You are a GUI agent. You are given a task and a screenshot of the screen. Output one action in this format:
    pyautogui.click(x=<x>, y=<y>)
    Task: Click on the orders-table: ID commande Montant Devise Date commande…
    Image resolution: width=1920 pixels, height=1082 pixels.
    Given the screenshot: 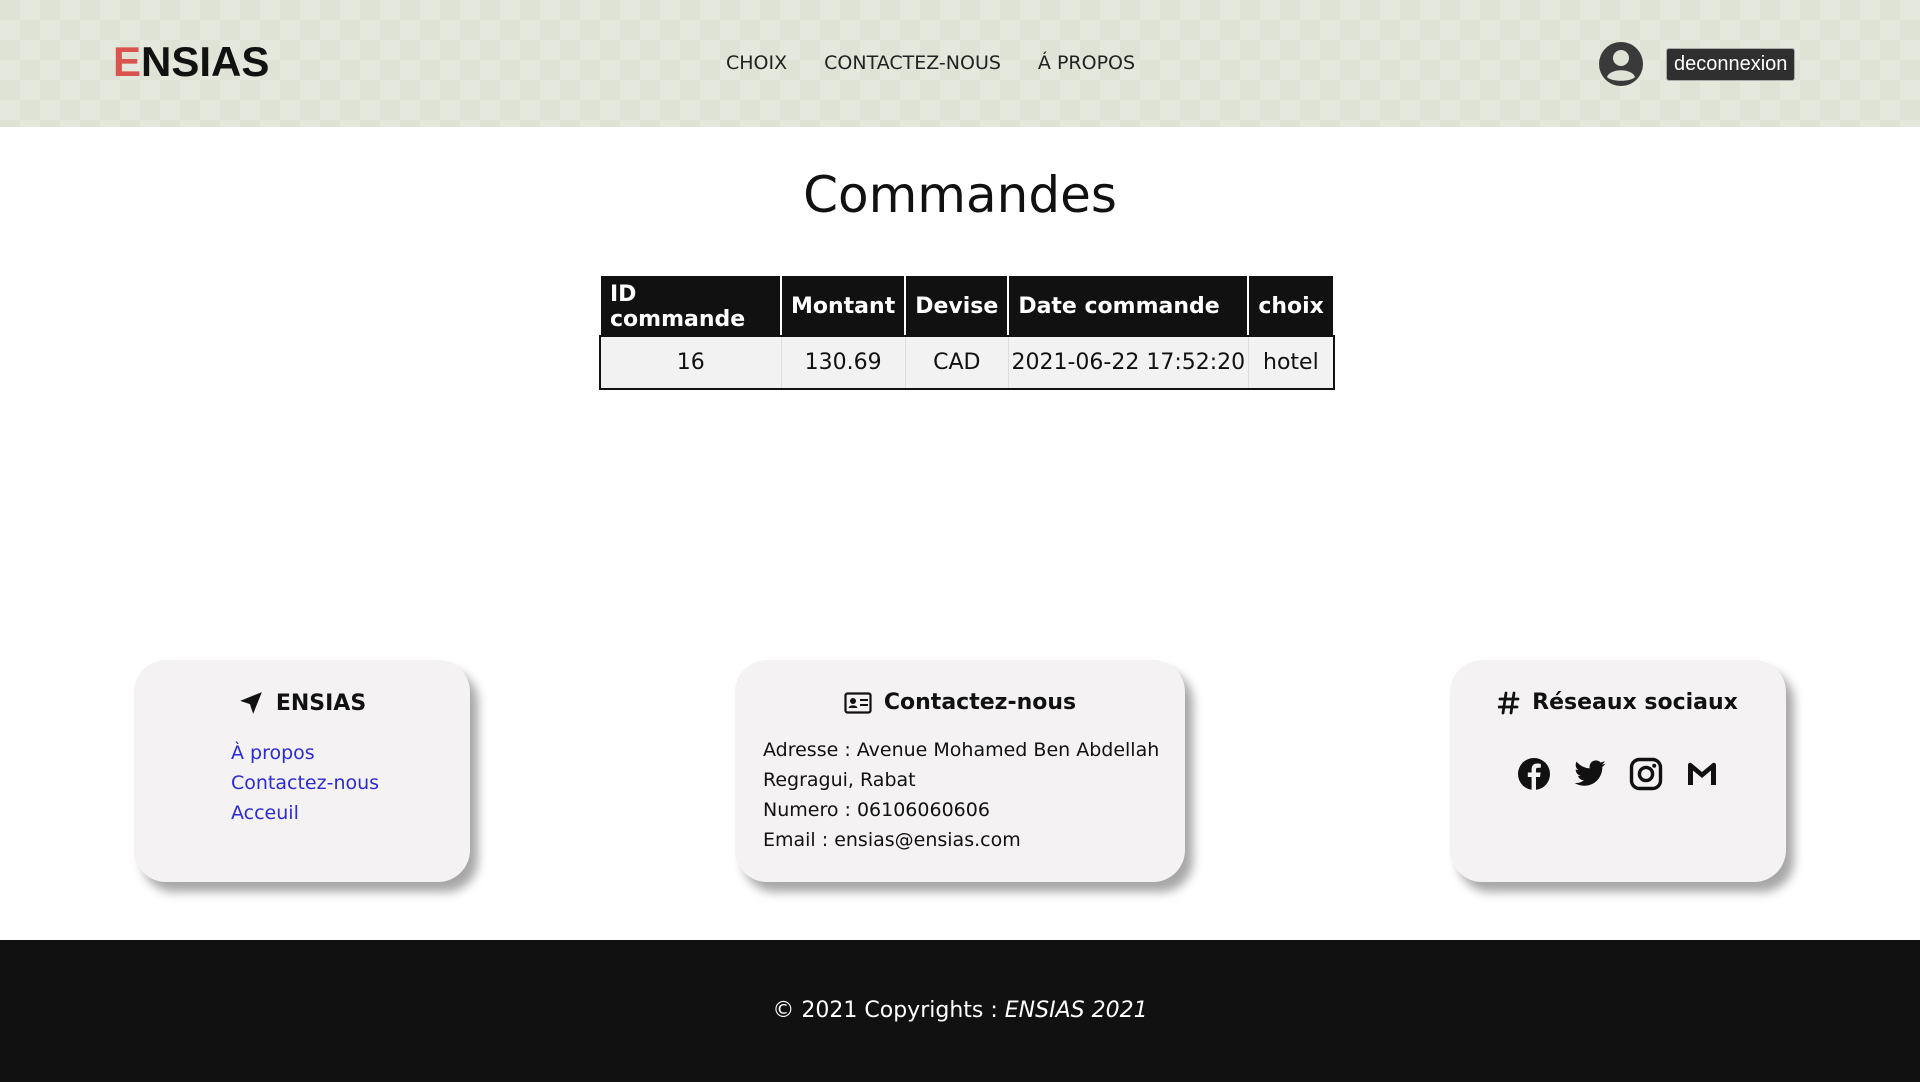 What is the action you would take?
    pyautogui.click(x=967, y=333)
    